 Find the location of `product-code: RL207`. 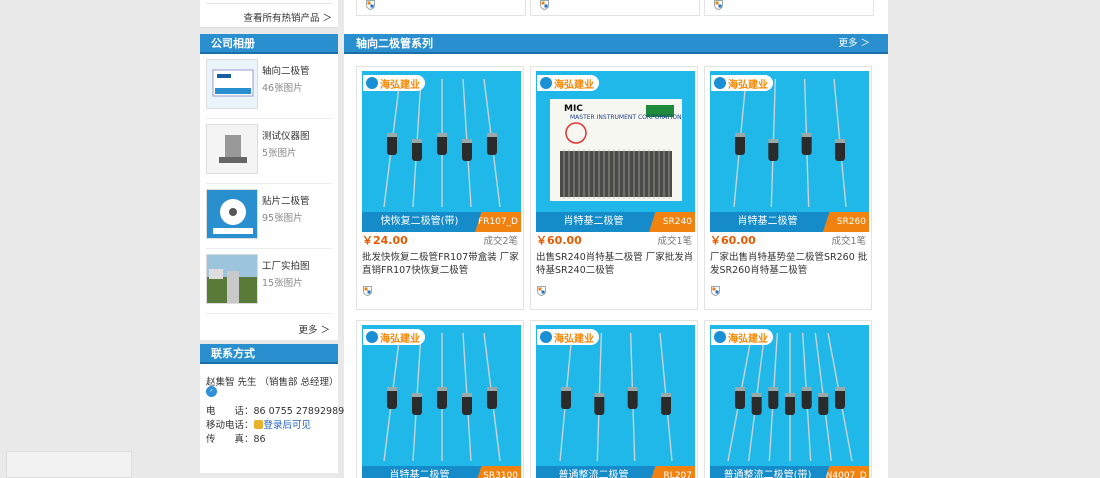

product-code: RL207 is located at coordinates (672, 472).